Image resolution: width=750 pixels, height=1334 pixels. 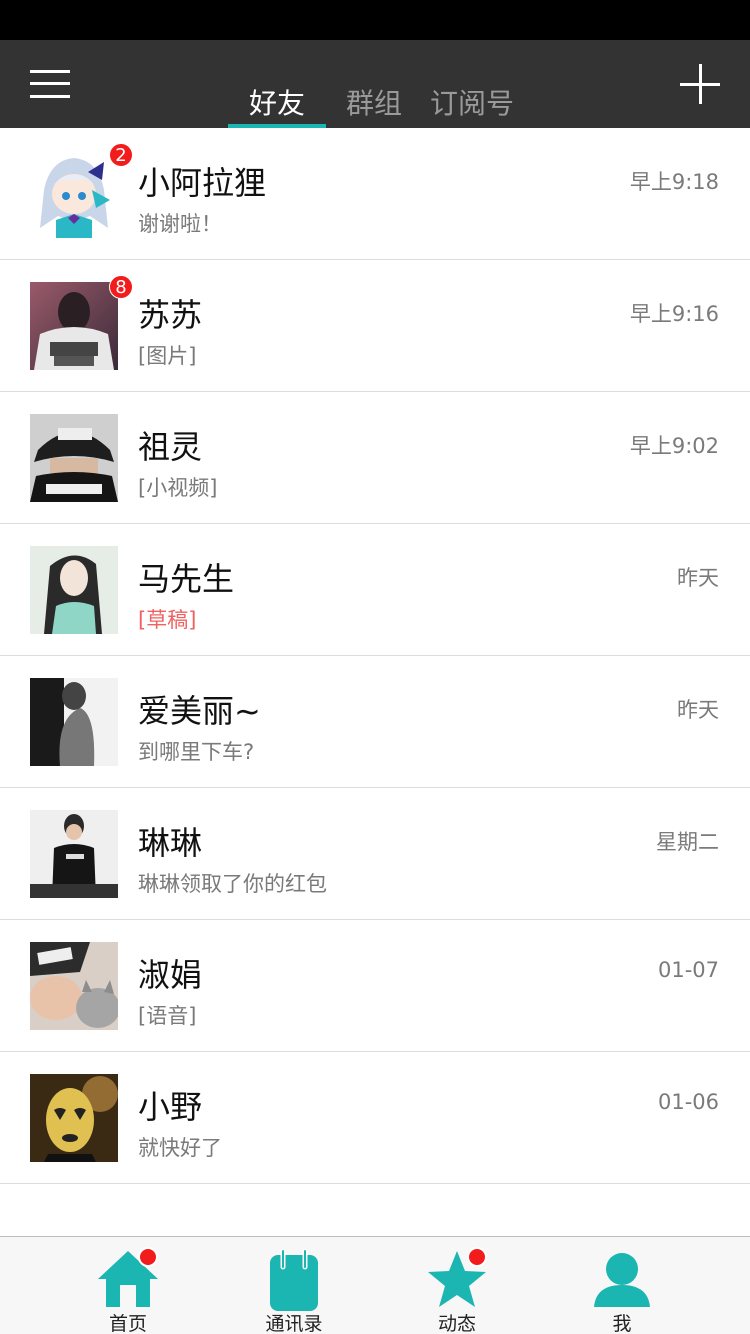 I want to click on top-header: 好友 群组 订阅号, so click(x=375, y=84).